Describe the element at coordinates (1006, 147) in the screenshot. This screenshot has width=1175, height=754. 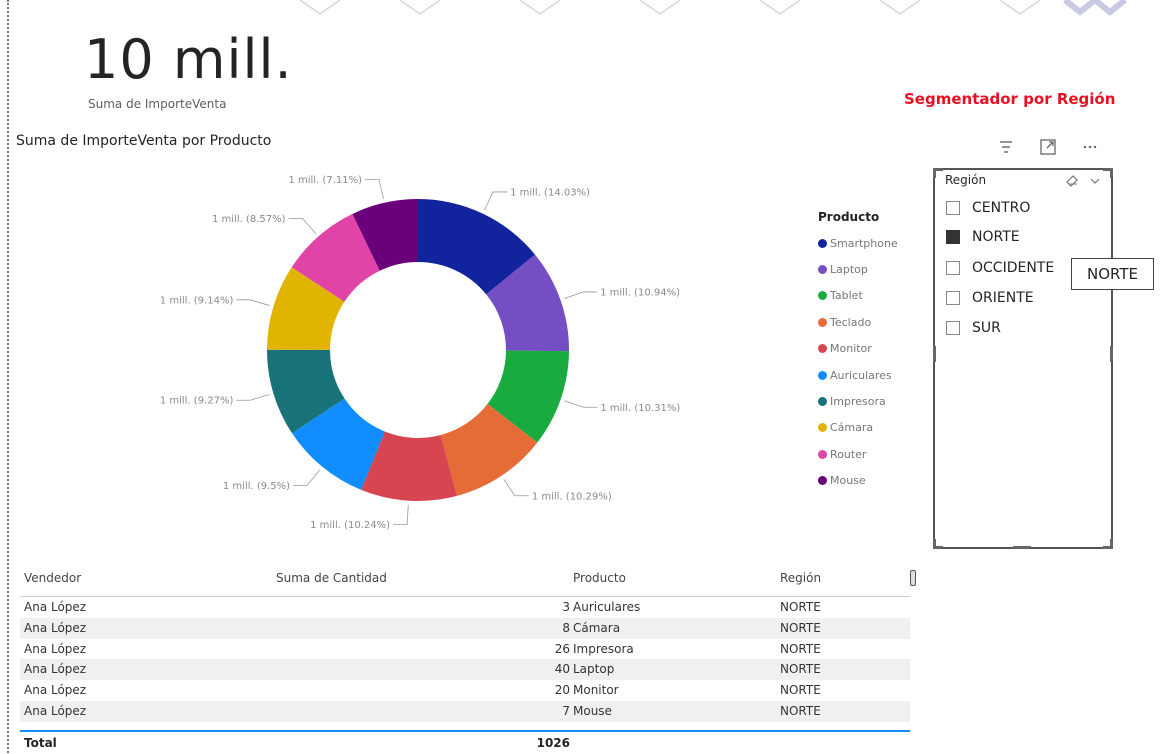
I see `filter-icon` at that location.